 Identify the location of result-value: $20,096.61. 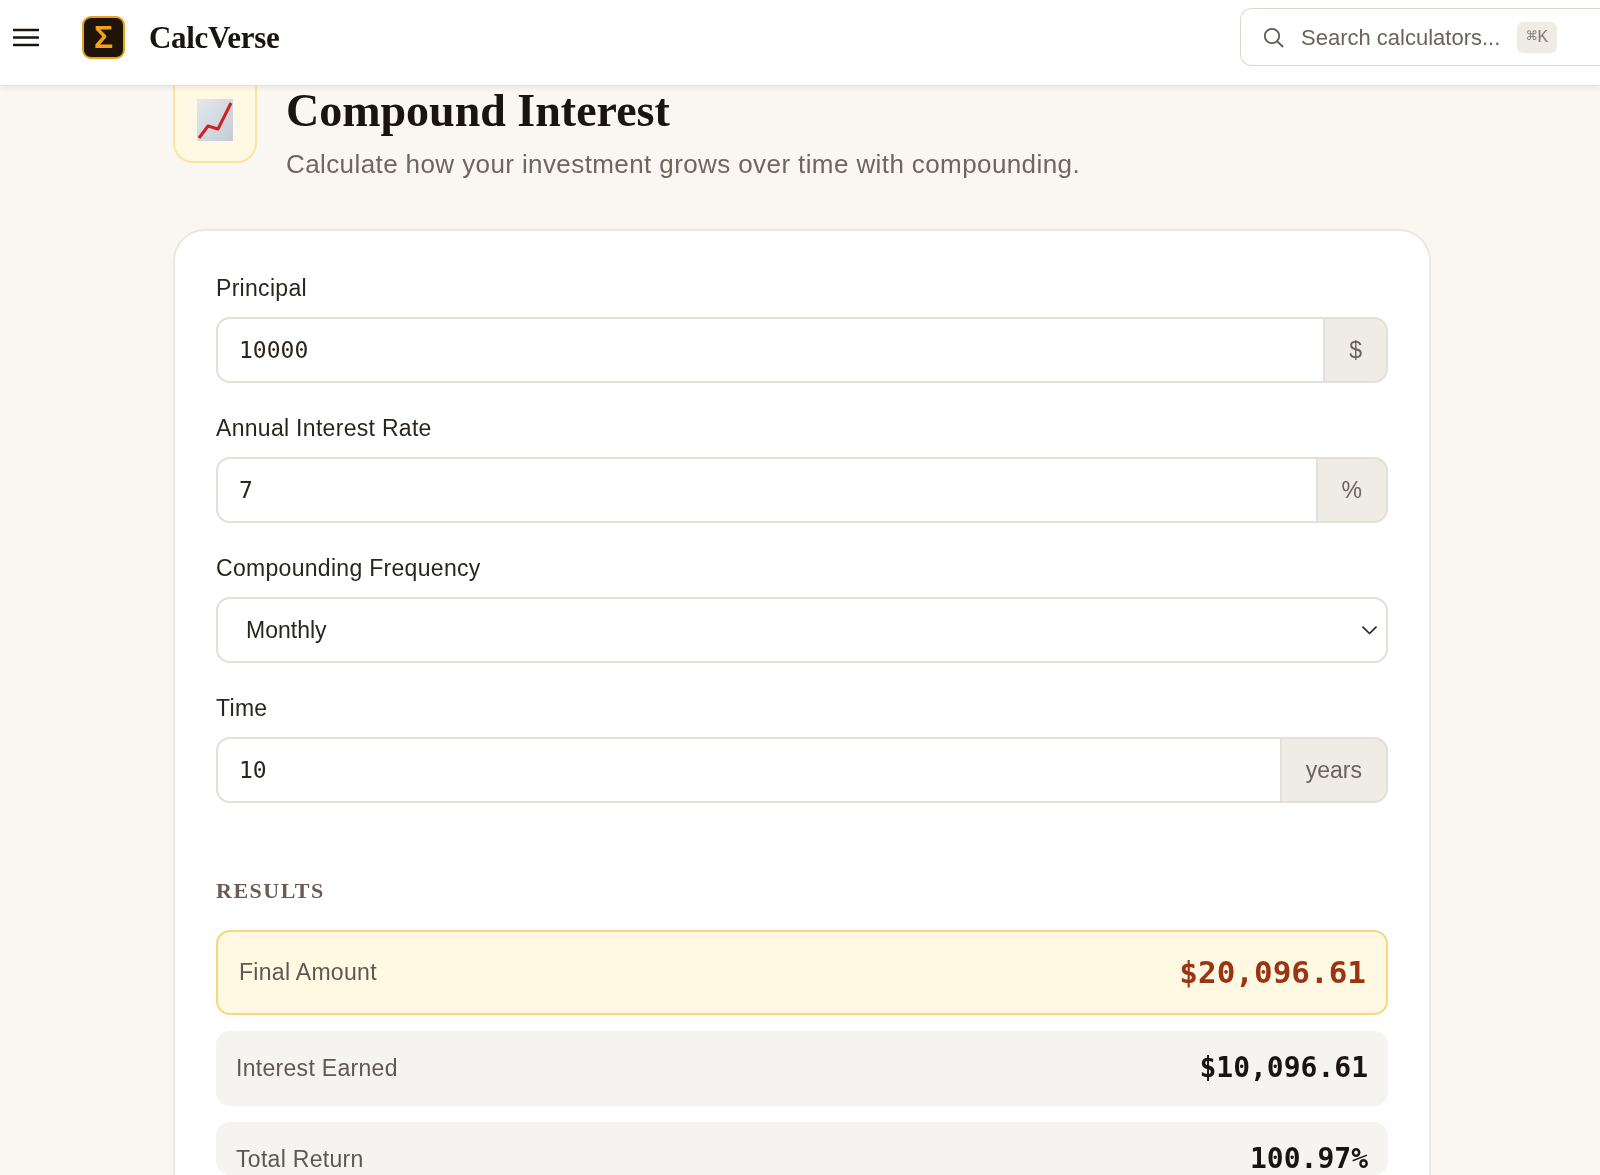
(1272, 972).